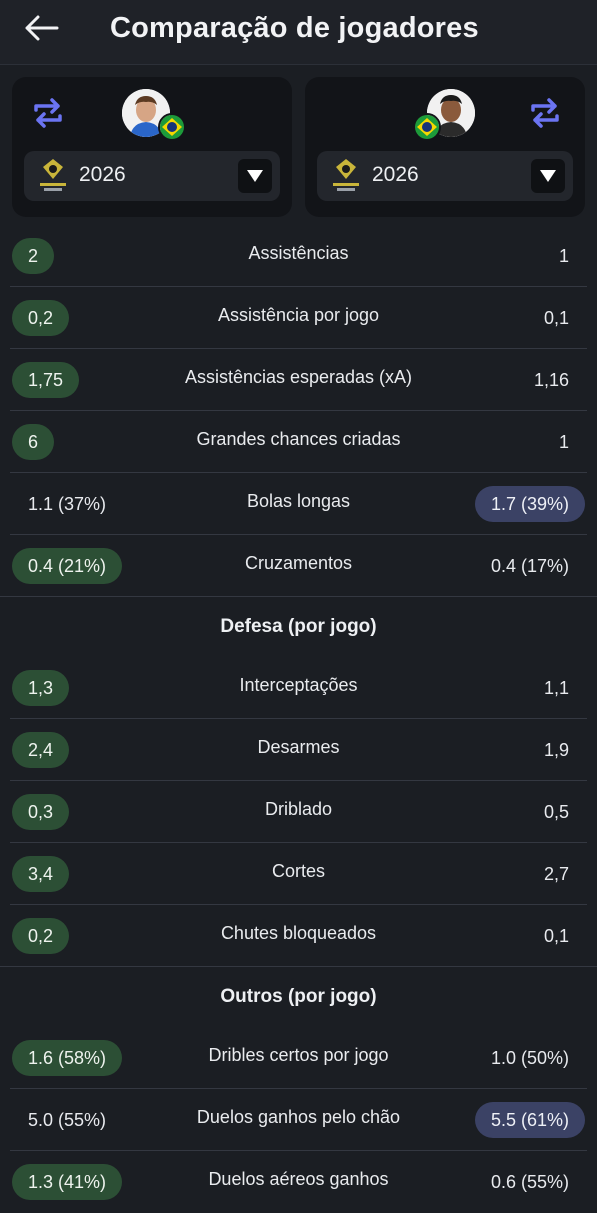 Image resolution: width=597 pixels, height=1213 pixels. Describe the element at coordinates (41, 750) in the screenshot. I see `stat-left-value: 2,4` at that location.